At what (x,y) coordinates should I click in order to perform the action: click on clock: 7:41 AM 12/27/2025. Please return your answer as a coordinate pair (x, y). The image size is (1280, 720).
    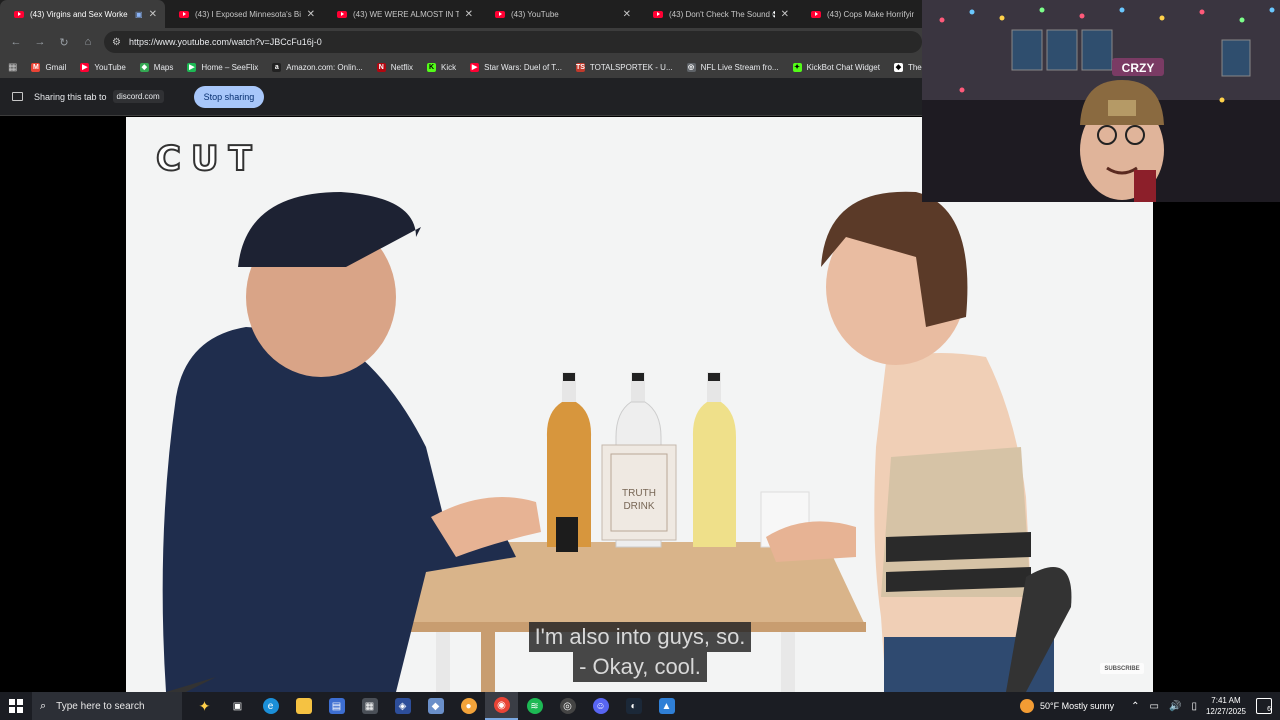
    Looking at the image, I should click on (1226, 706).